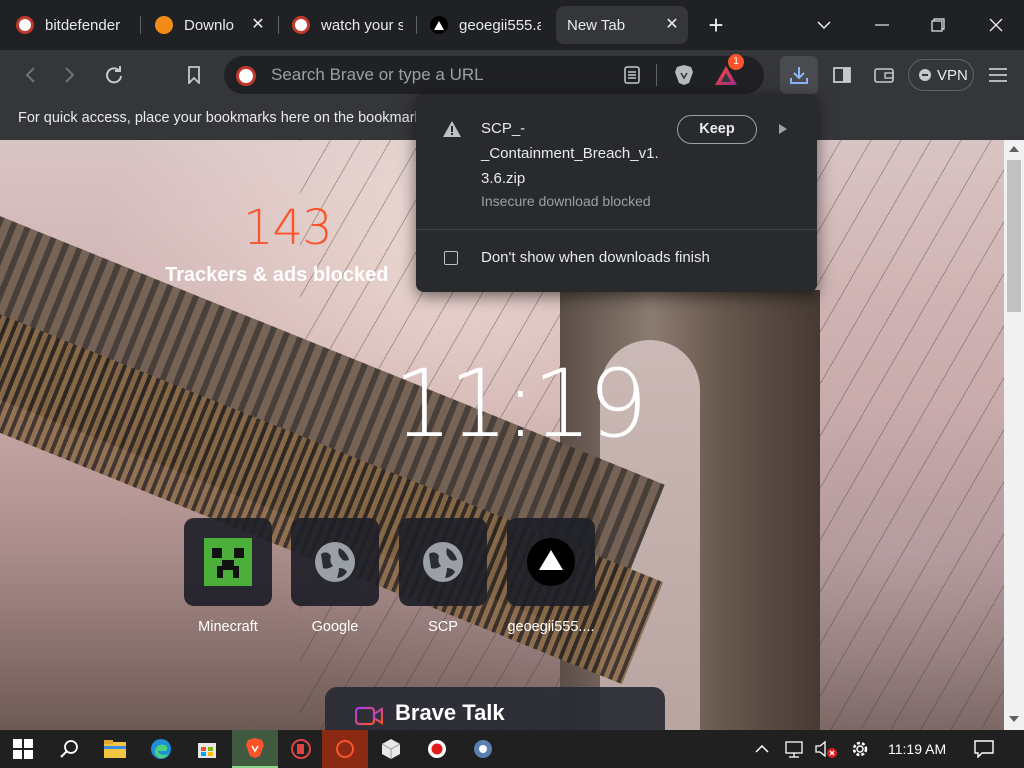  I want to click on reload-button, so click(114, 75).